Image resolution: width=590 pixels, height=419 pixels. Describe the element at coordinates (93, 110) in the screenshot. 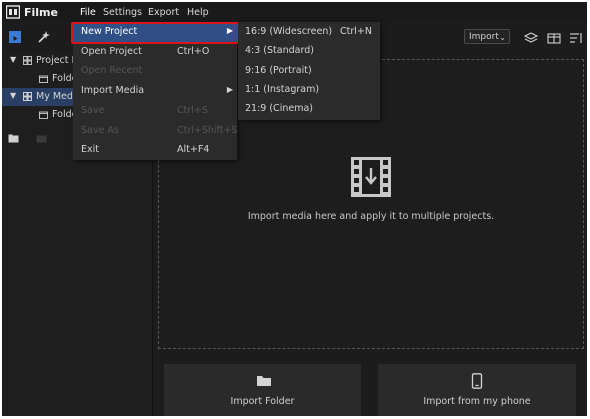

I see `menu-item-label: Save` at that location.